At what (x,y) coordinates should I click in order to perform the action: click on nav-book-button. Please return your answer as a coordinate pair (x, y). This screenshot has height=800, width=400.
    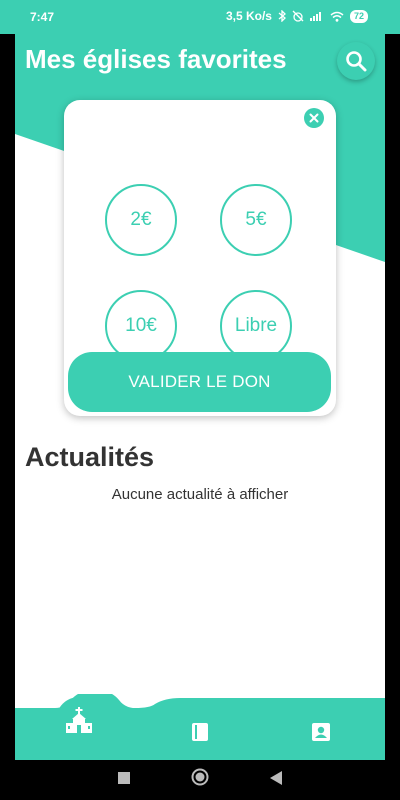
    Looking at the image, I should click on (200, 732).